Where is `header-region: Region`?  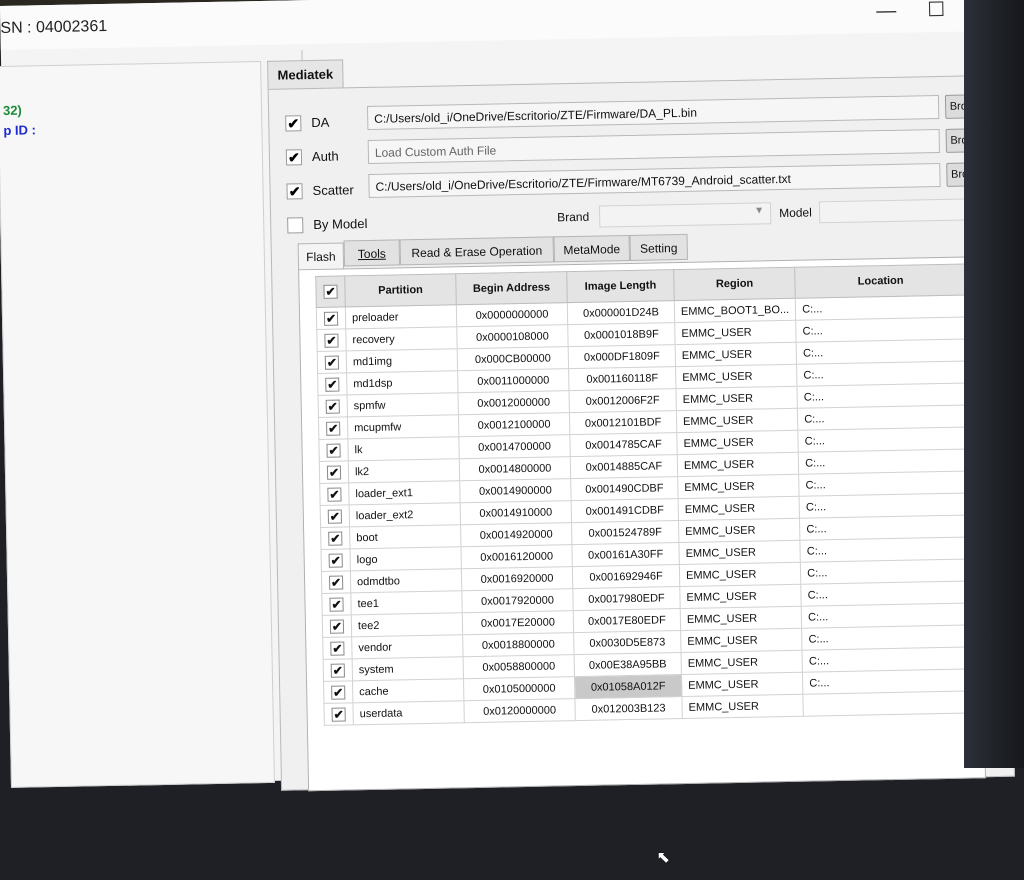
header-region: Region is located at coordinates (734, 284).